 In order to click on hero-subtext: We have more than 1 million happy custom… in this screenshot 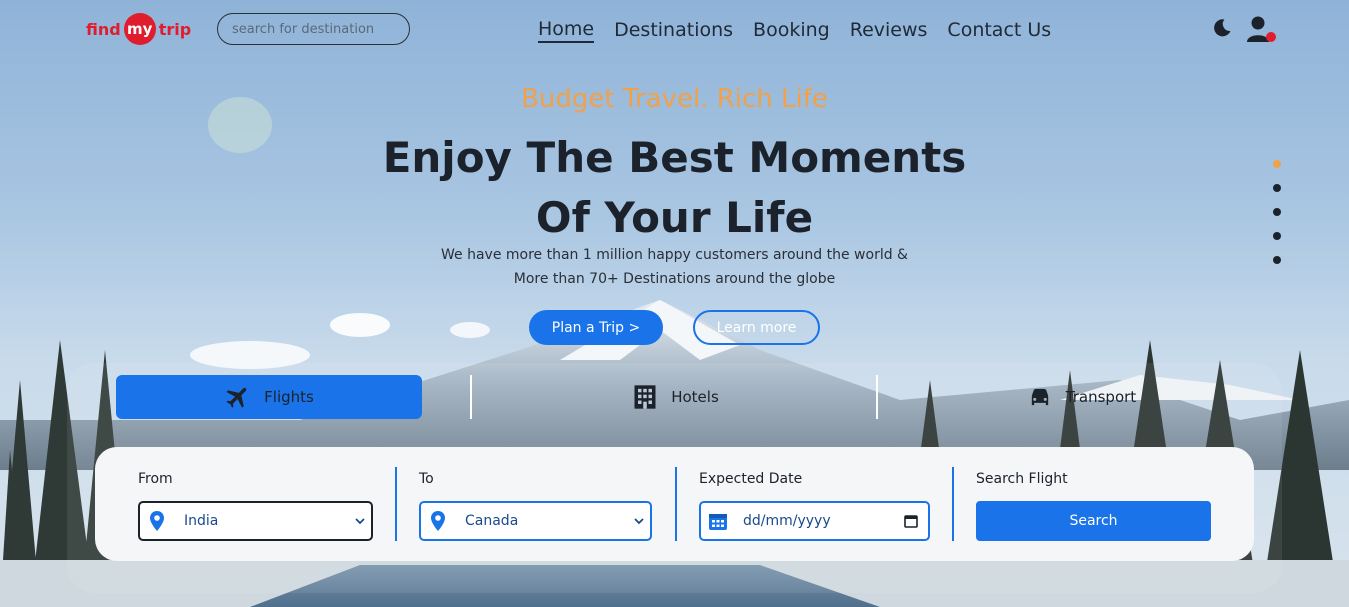, I will do `click(674, 267)`.